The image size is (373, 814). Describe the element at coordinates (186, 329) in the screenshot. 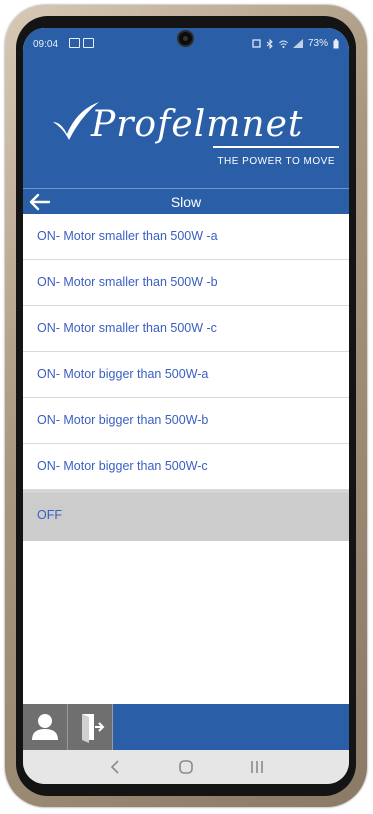

I see `option-motor-smaller-c: ON- Motor smaller than 500W -c` at that location.